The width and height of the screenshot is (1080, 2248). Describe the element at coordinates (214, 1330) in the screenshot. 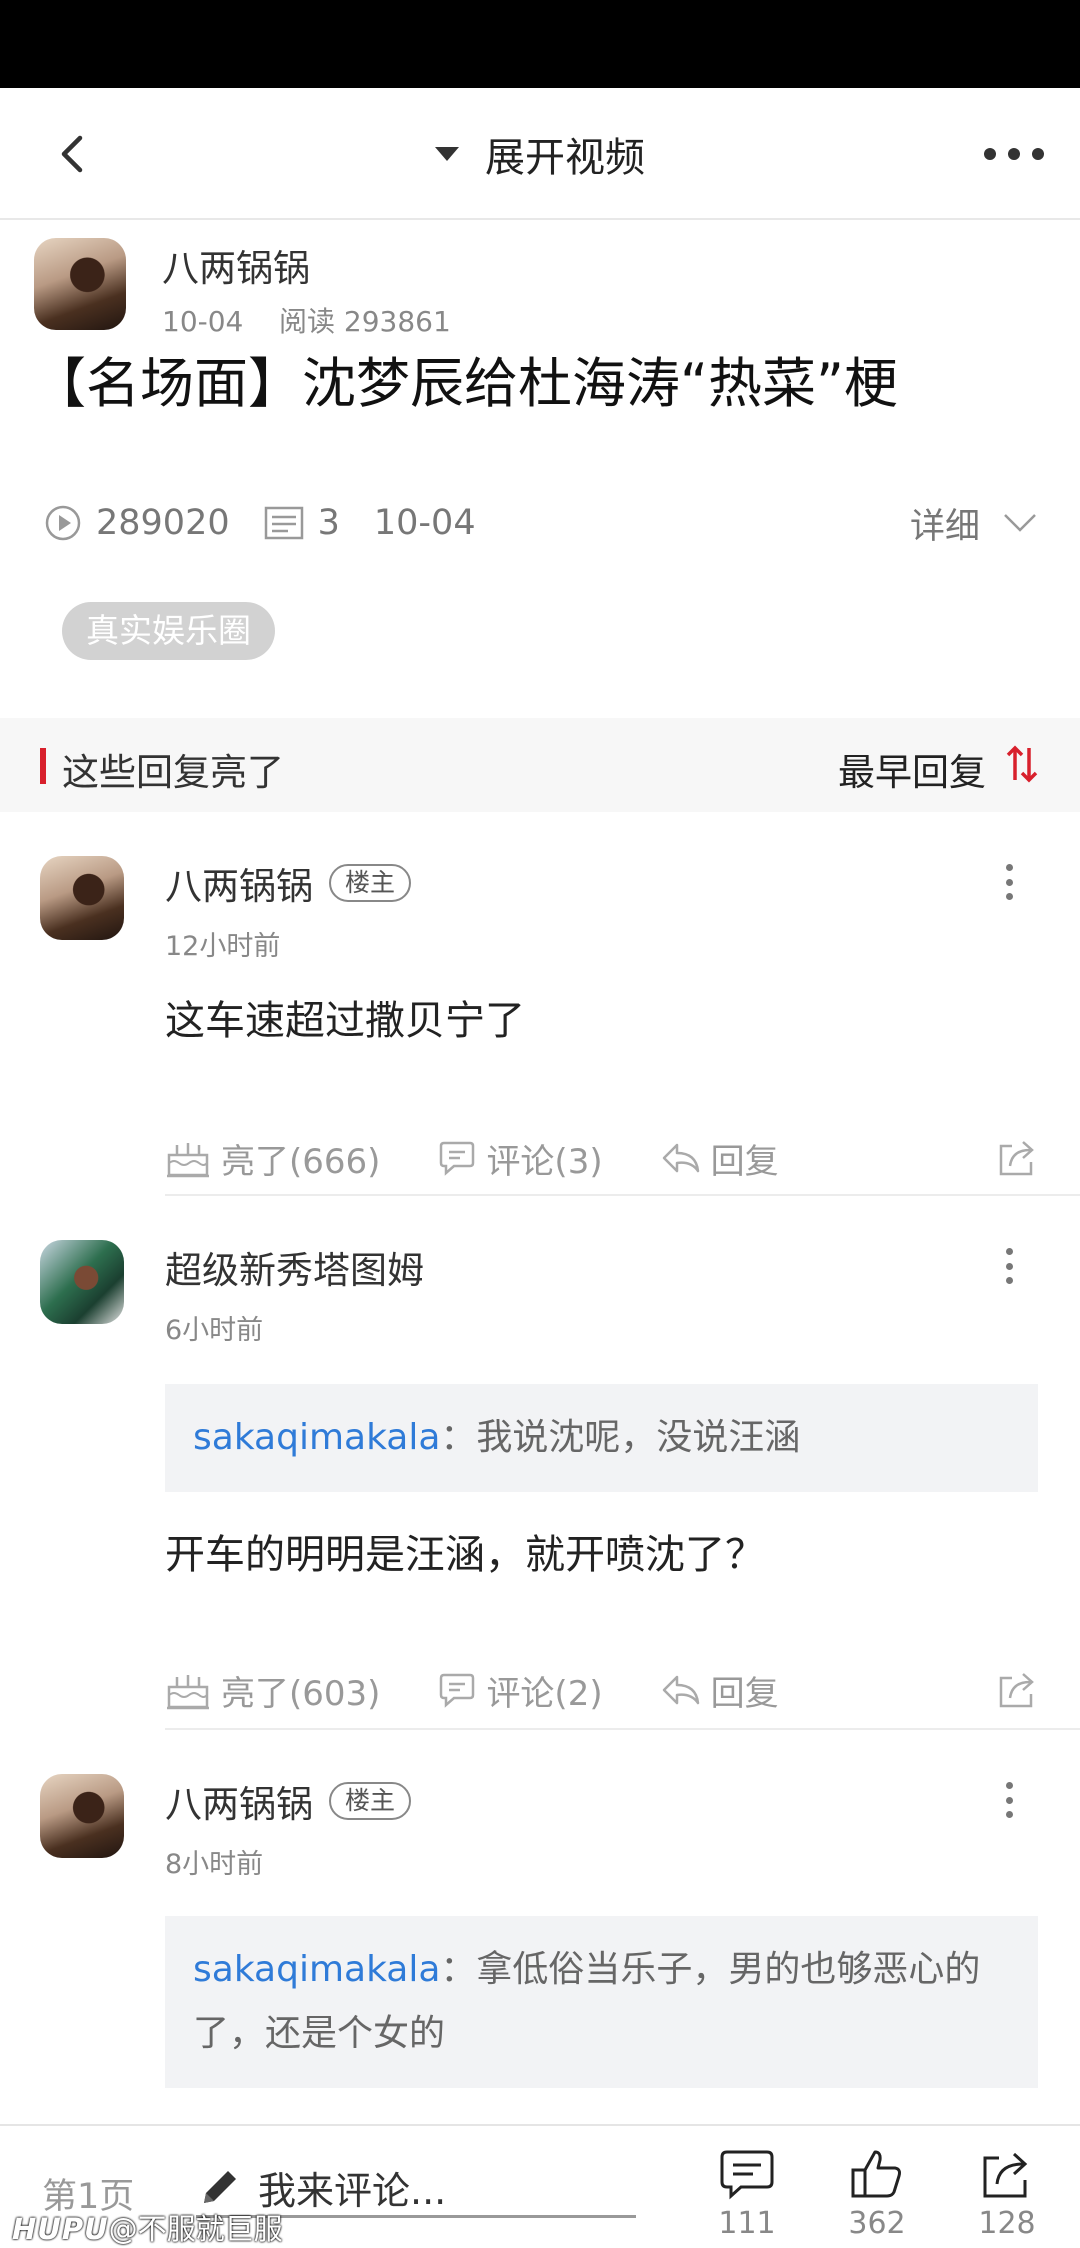

I see `reply-time: 6小时前` at that location.